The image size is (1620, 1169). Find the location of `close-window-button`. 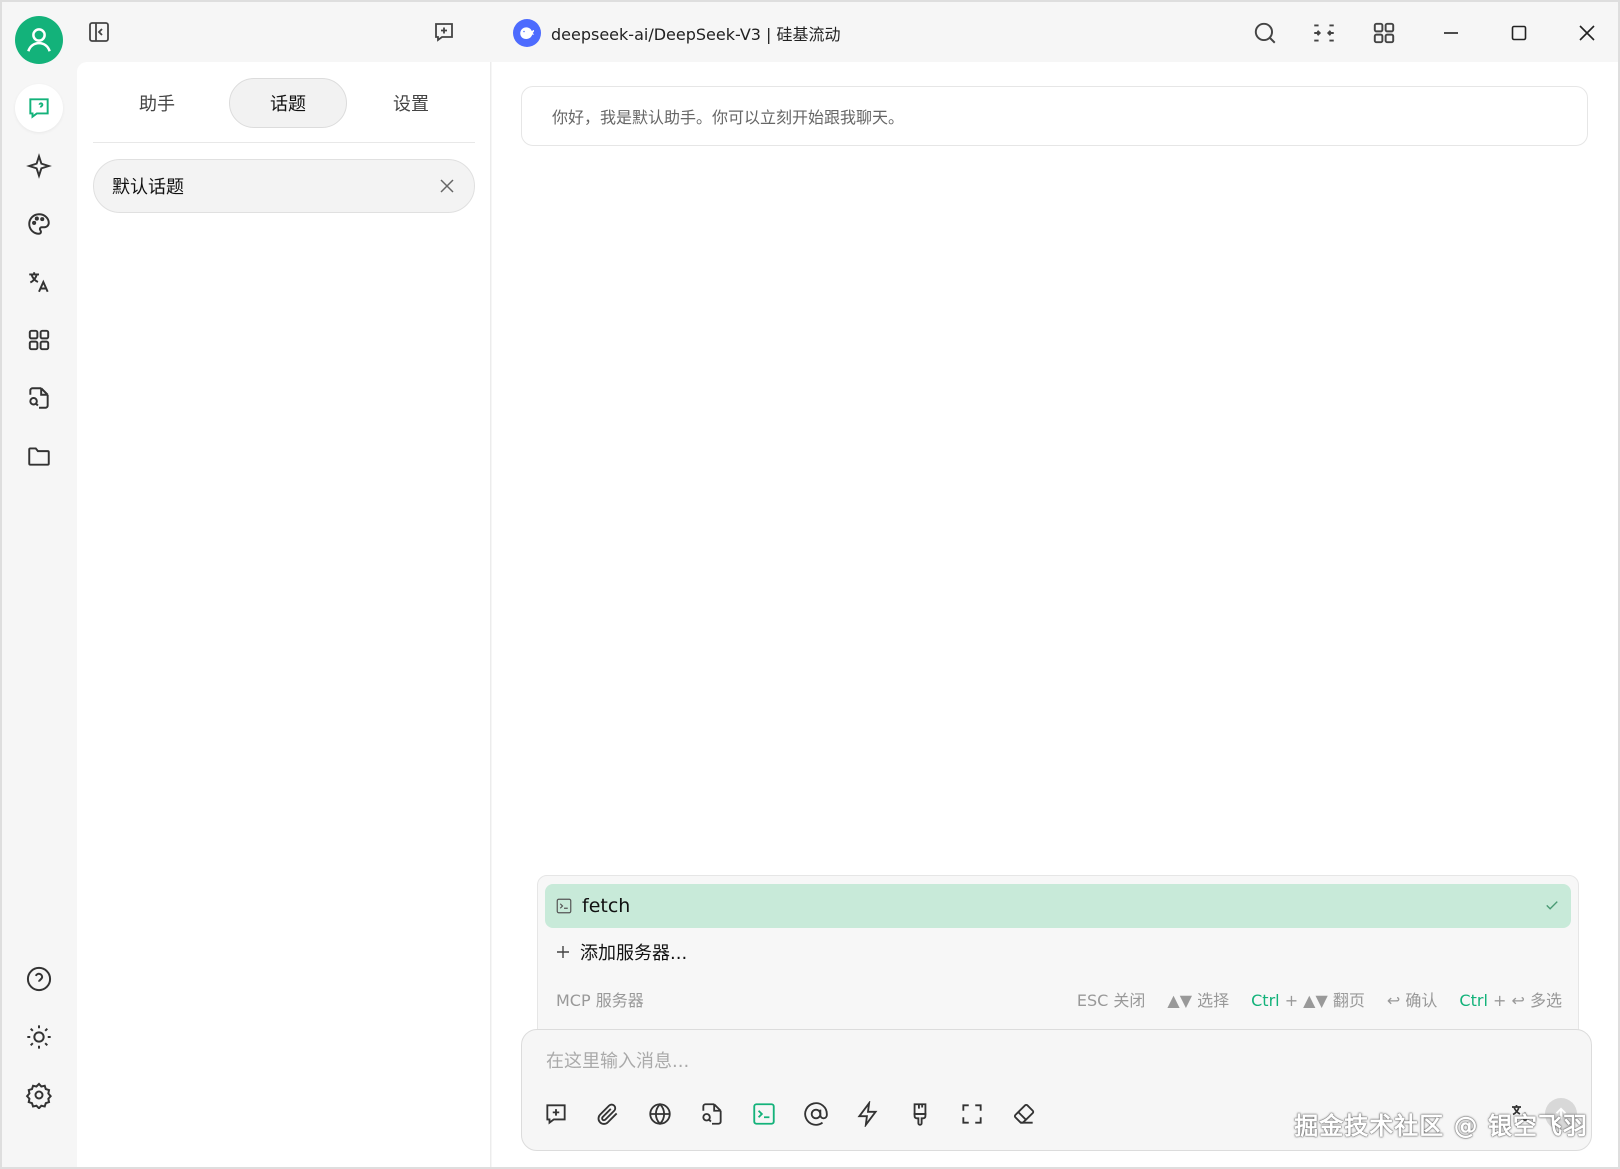

close-window-button is located at coordinates (1587, 33).